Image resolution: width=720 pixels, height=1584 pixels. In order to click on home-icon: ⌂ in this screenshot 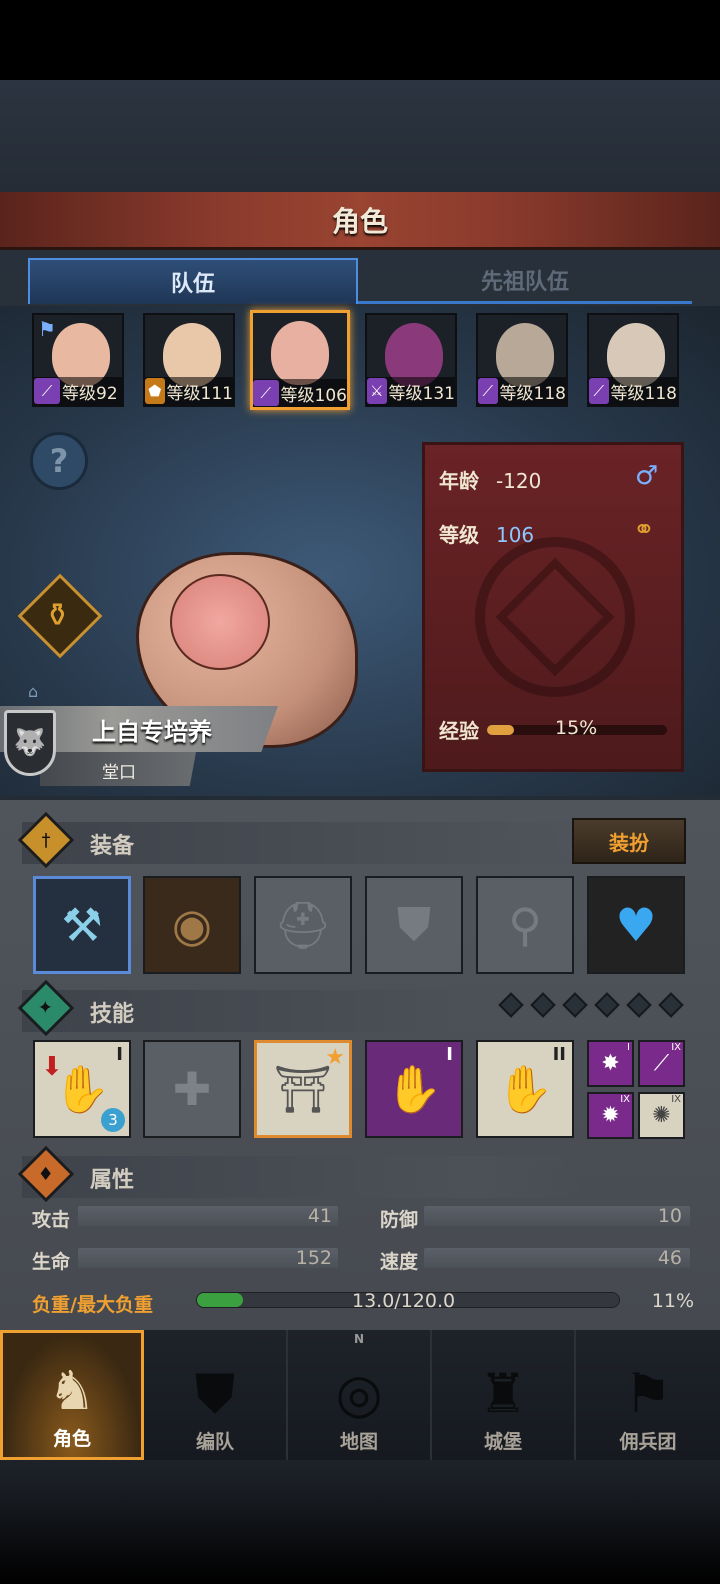, I will do `click(33, 691)`.